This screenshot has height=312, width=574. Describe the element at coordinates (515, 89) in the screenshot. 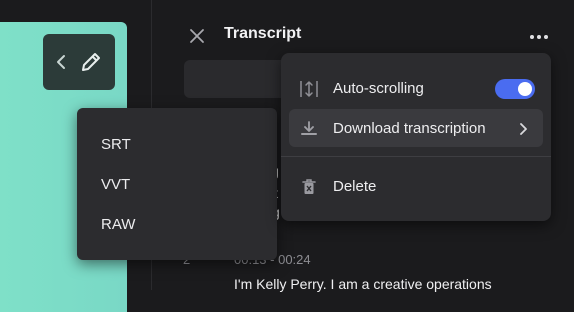

I see `auto-scrolling-toggle` at that location.